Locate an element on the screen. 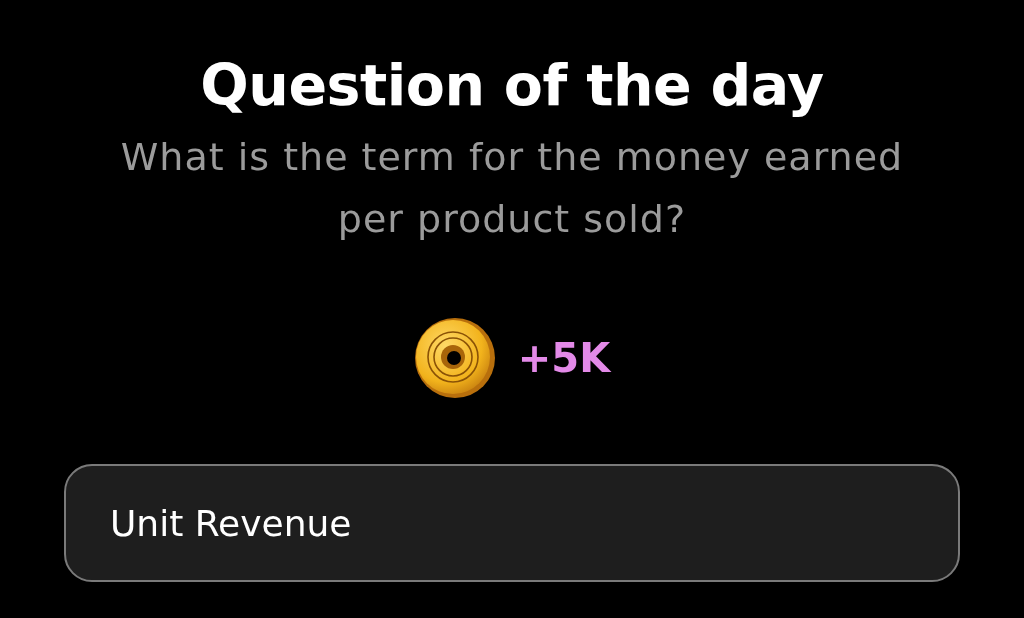 This screenshot has height=618, width=1024. quiz-title: Question of the day is located at coordinates (512, 85).